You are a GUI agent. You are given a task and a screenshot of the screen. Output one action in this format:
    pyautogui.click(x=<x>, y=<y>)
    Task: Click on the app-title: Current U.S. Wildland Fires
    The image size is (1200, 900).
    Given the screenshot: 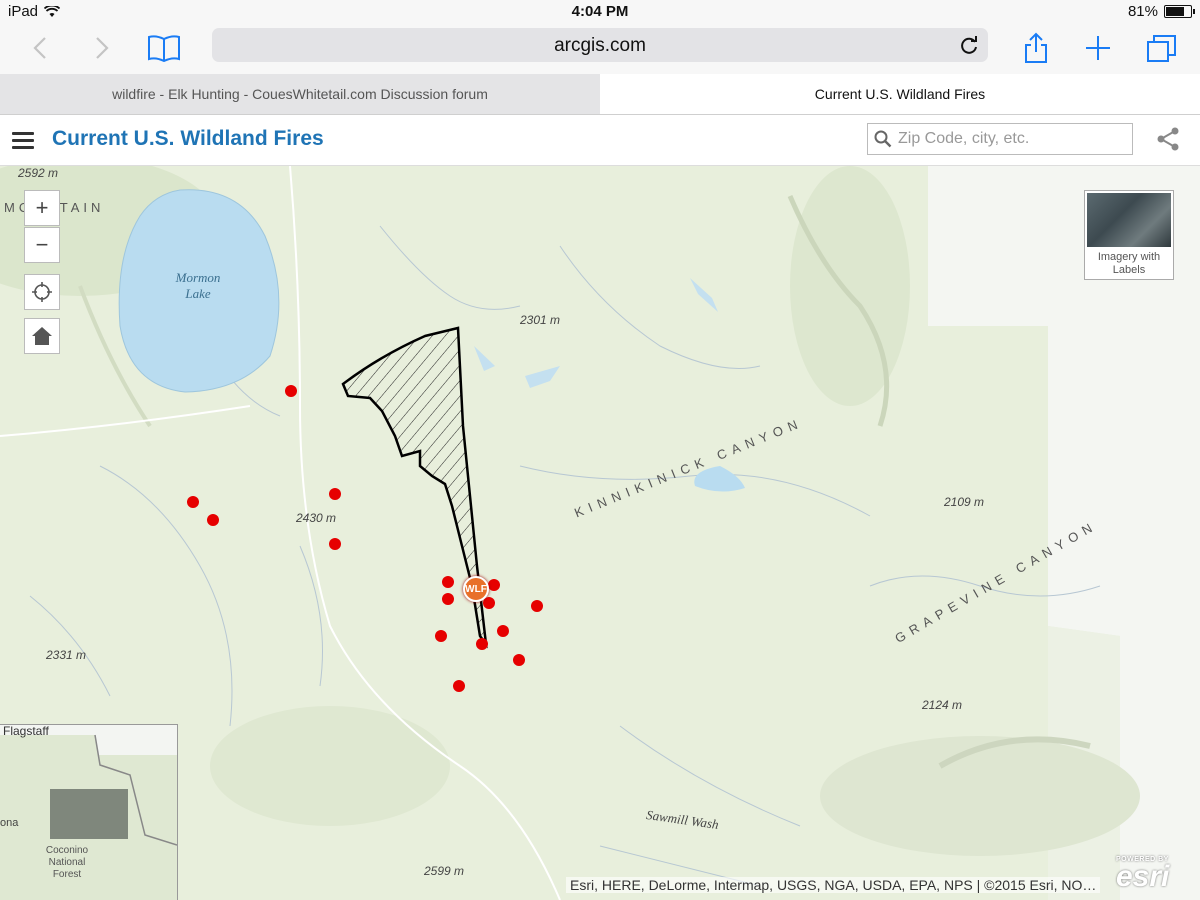 What is the action you would take?
    pyautogui.click(x=188, y=138)
    